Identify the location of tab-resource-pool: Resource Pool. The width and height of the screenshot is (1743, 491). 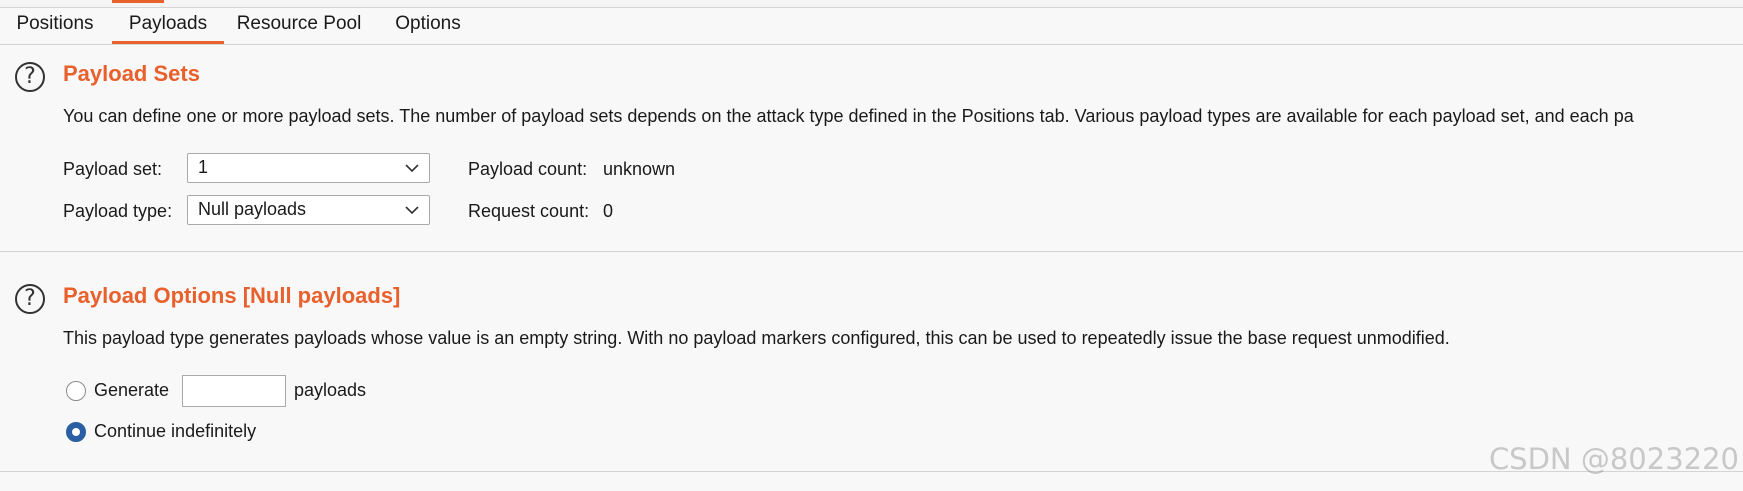
(299, 26).